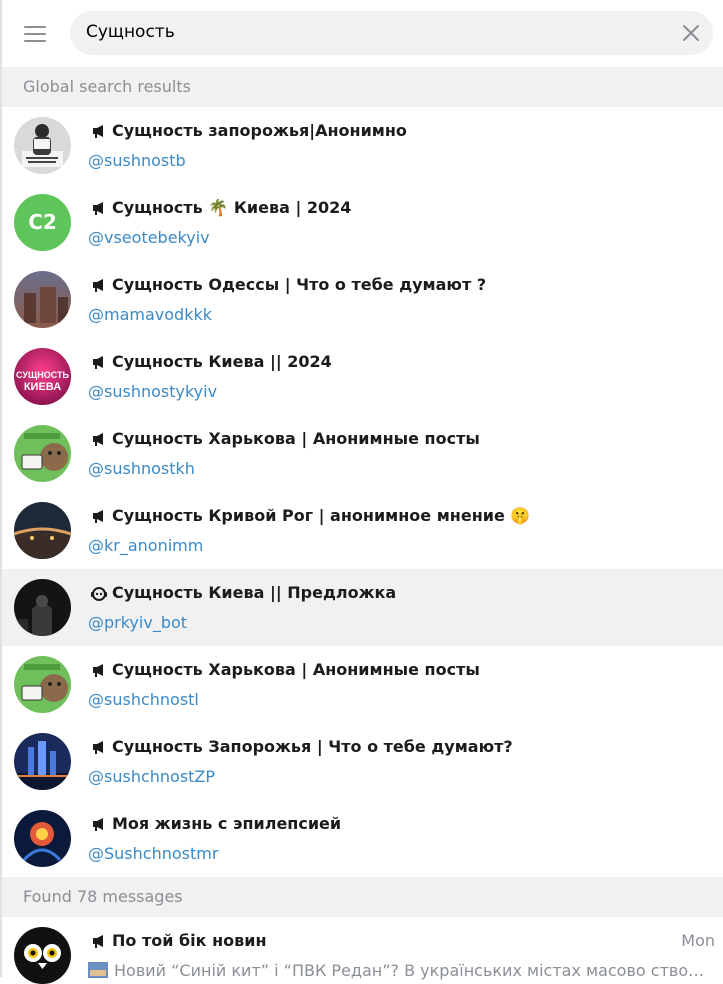 The image size is (723, 984). I want to click on search-result-row: C2 Сущность 🌴 Киева | 2024 @vseotebekyiv, so click(362, 222).